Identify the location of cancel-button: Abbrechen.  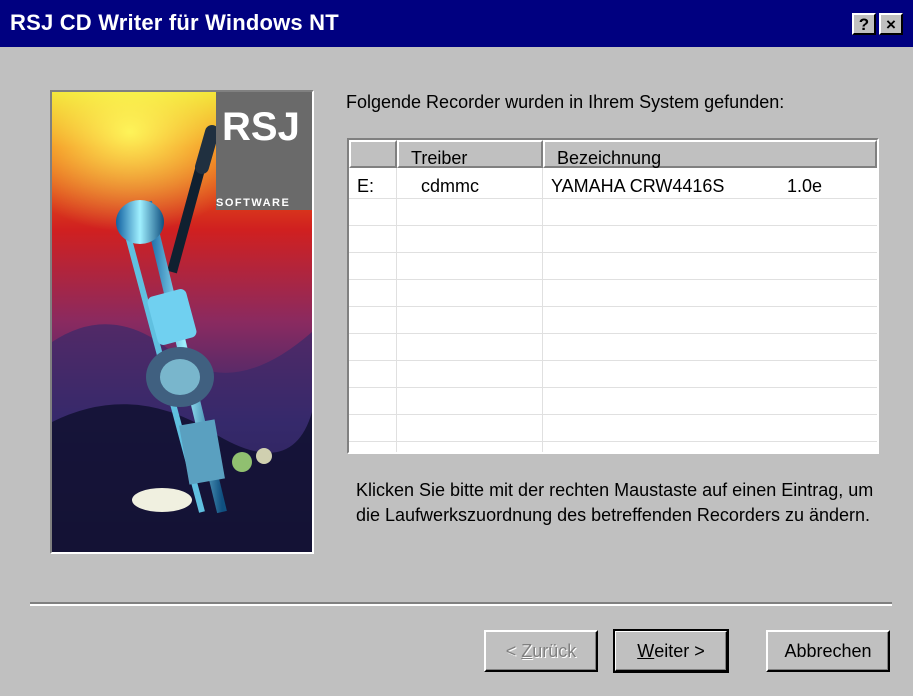
(828, 651).